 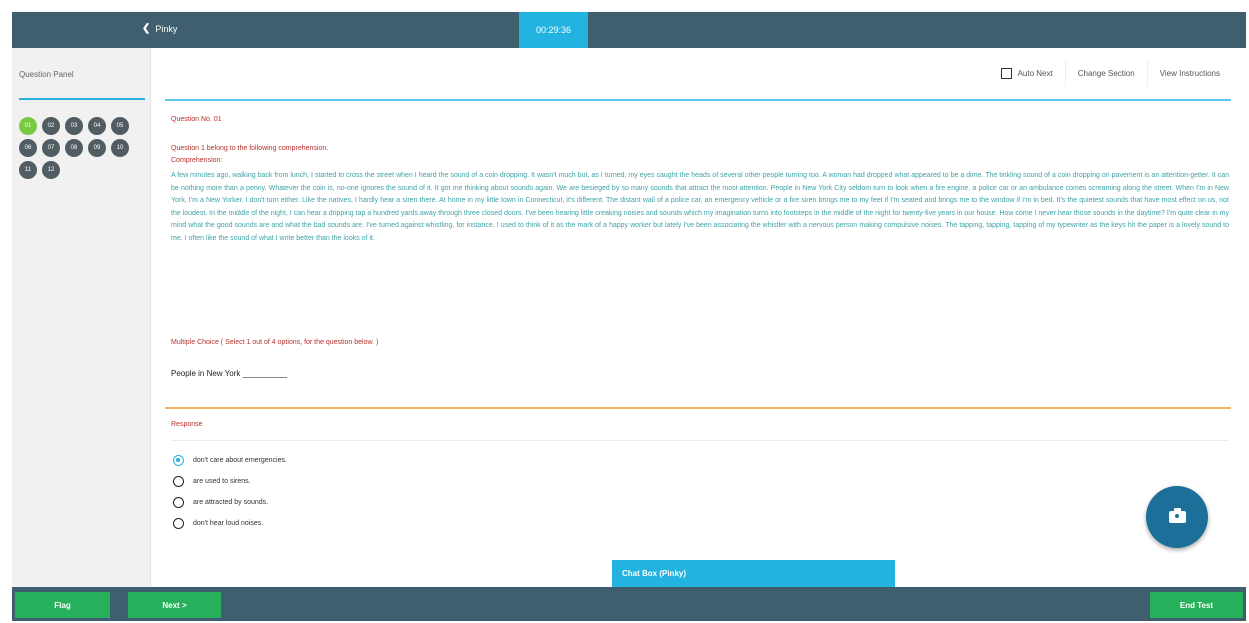 What do you see at coordinates (197, 160) in the screenshot?
I see `comprehension-label: Comprehension:` at bounding box center [197, 160].